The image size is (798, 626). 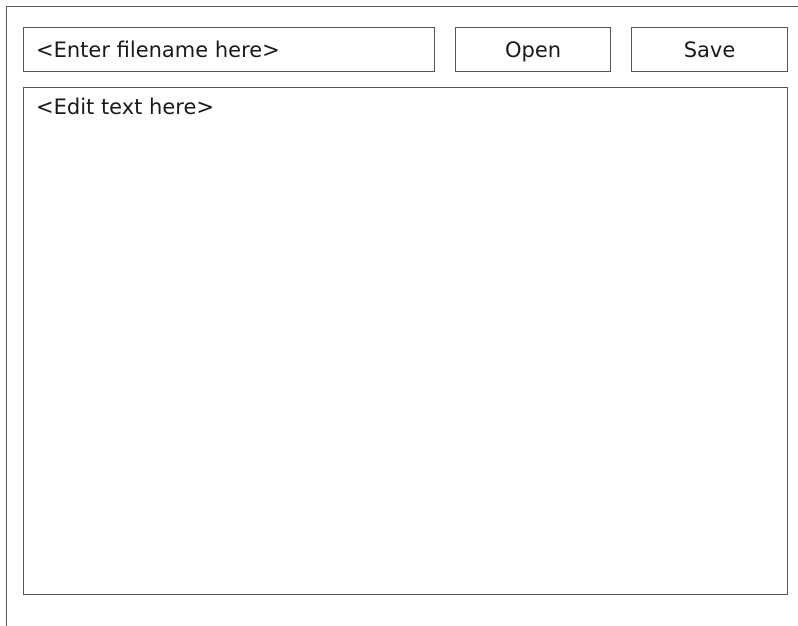 I want to click on filename-input: <Enter filename here>, so click(x=229, y=49).